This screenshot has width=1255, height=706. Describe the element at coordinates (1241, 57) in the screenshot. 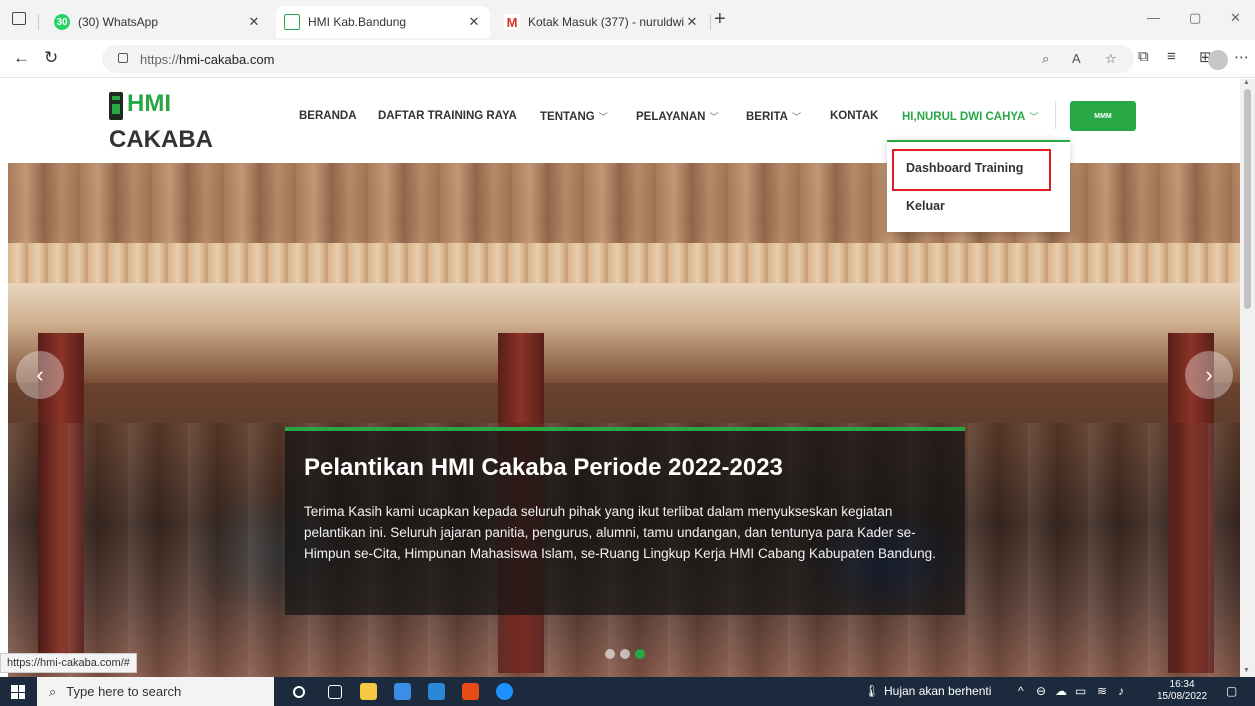

I see `more-menu-icon: ⋯` at that location.